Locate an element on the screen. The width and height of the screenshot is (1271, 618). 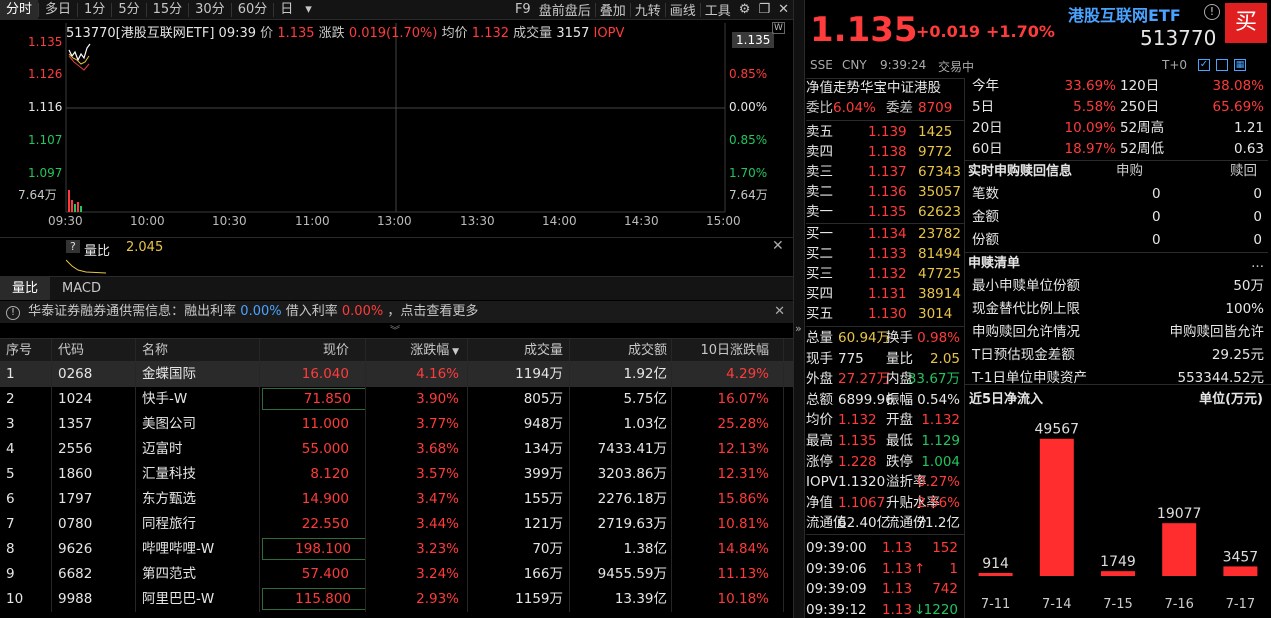
tab-day: 日 is located at coordinates (286, 10).